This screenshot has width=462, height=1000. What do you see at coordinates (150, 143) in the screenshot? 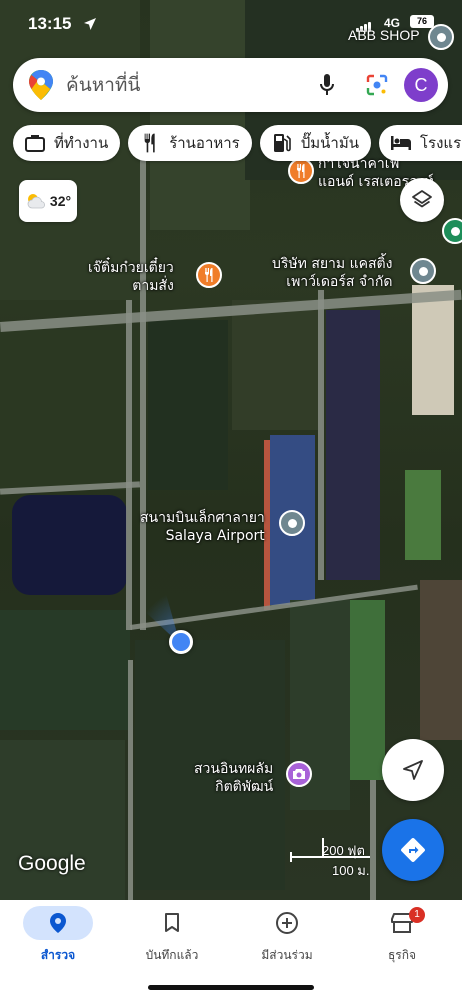
I see `restaurant-icon` at bounding box center [150, 143].